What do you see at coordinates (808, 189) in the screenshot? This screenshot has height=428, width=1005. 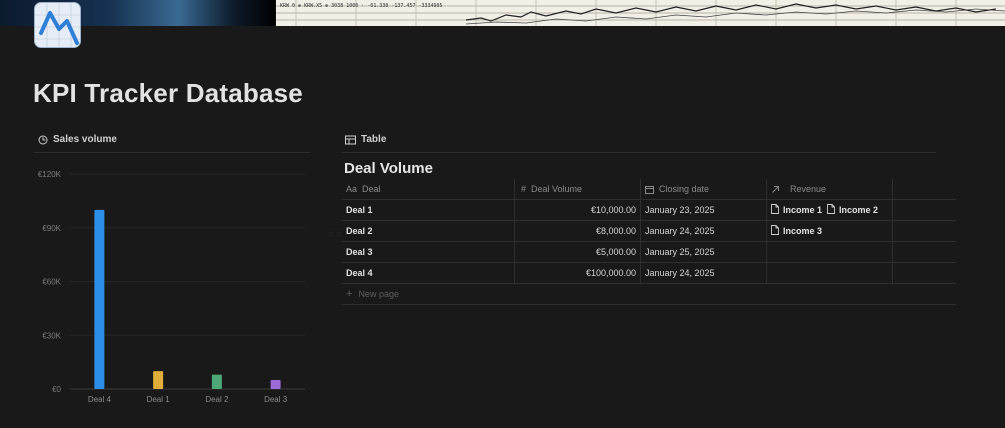 I see `column-header-label: Revenue` at bounding box center [808, 189].